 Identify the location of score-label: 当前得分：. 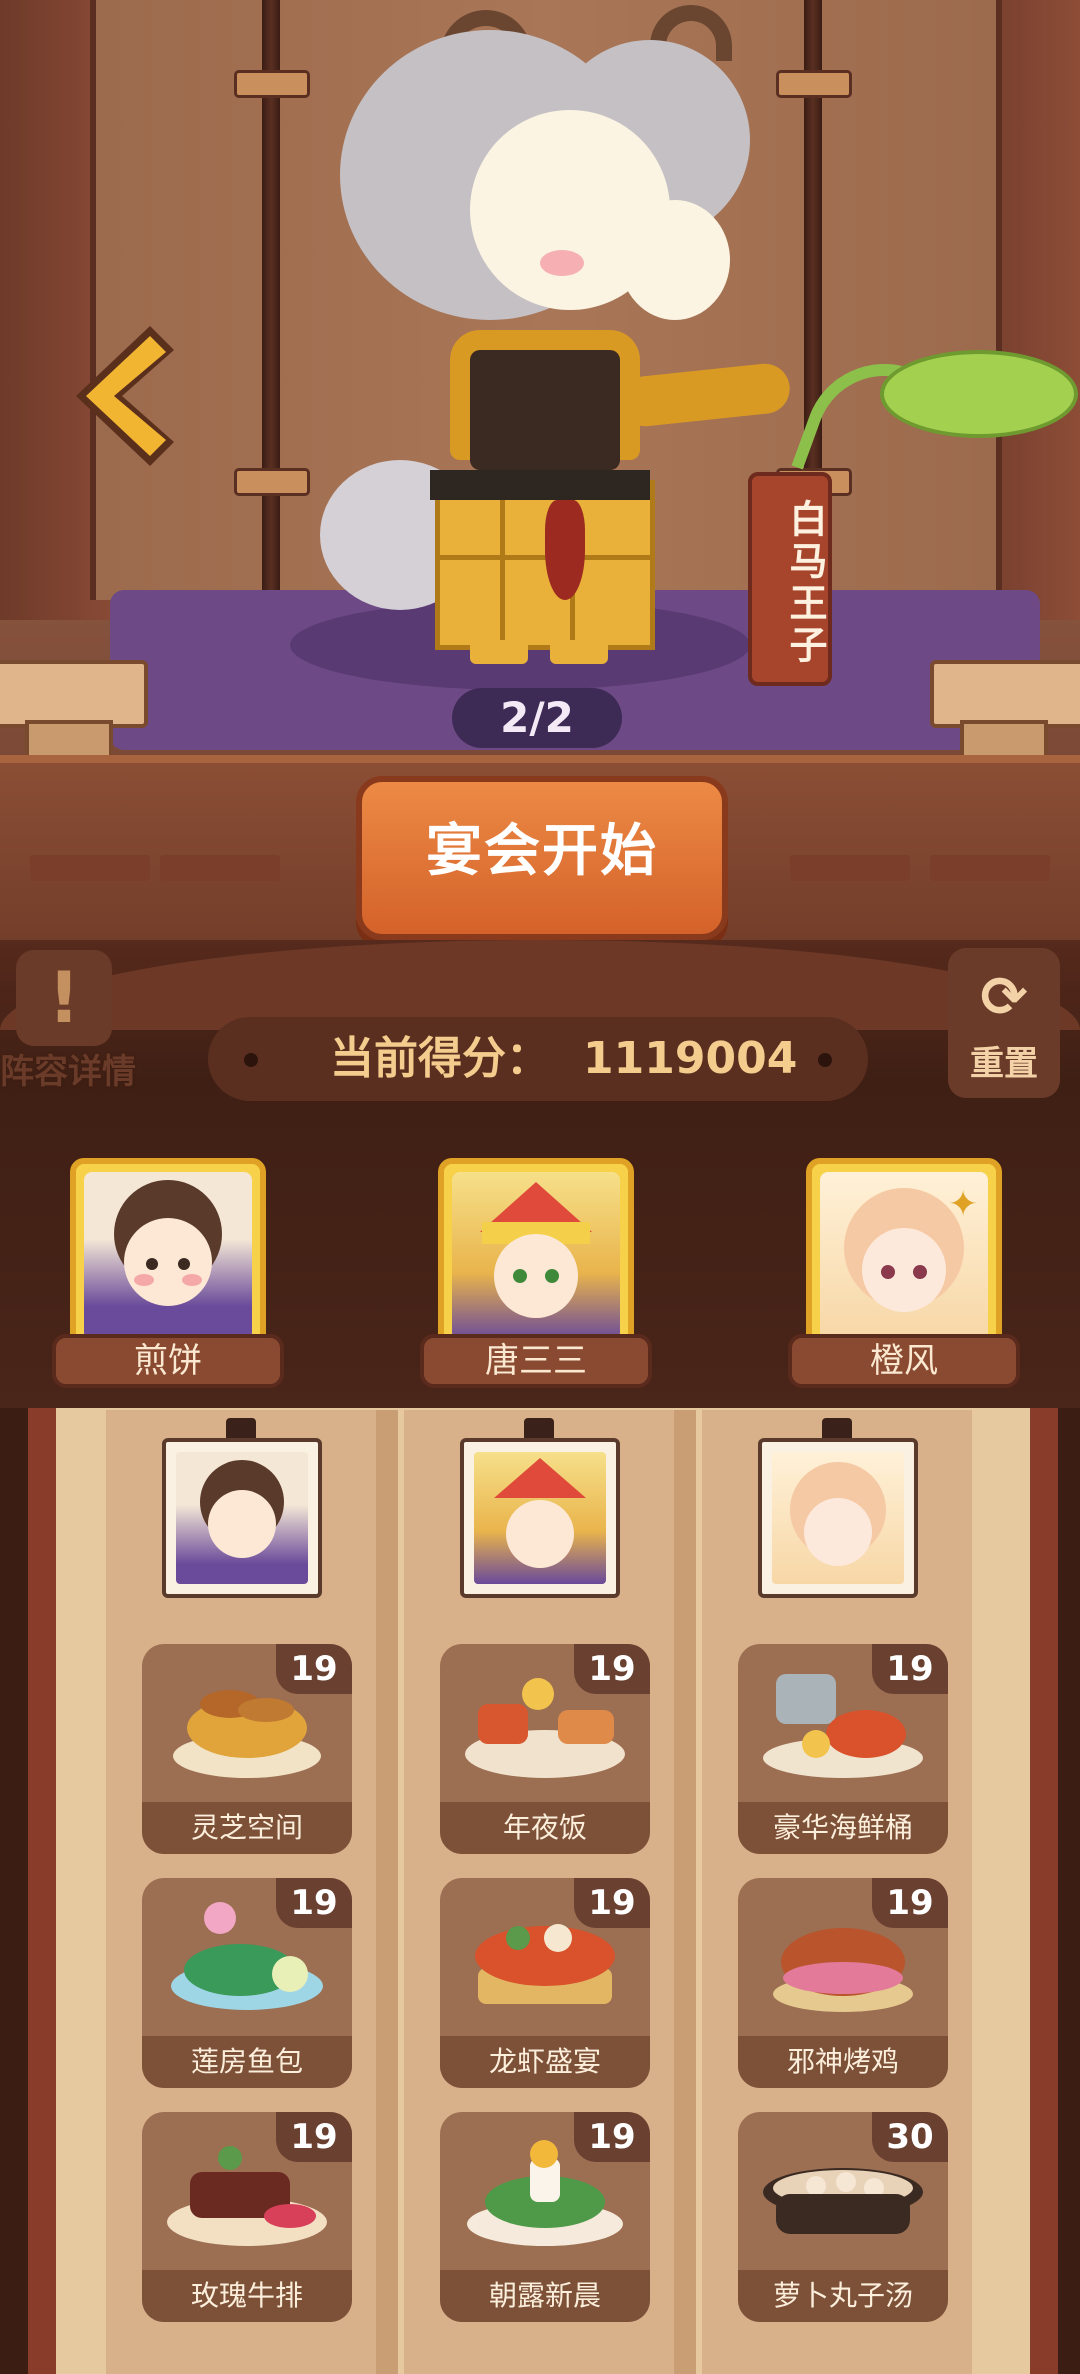
(440, 1058).